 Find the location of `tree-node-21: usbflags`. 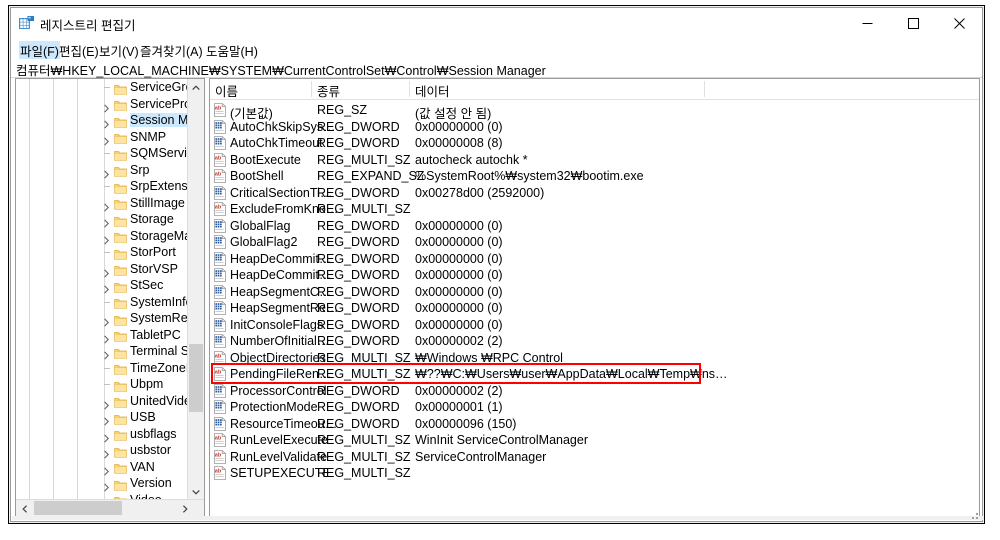

tree-node-21: usbflags is located at coordinates (102, 434).